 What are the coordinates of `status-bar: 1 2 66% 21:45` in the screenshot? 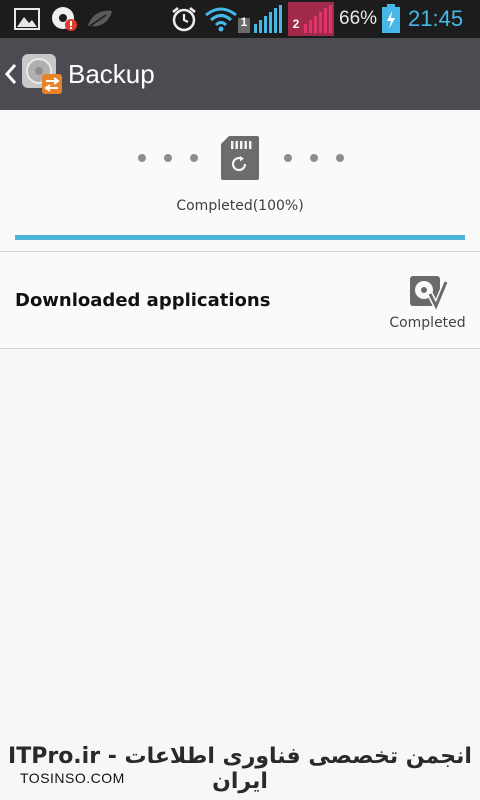 It's located at (240, 19).